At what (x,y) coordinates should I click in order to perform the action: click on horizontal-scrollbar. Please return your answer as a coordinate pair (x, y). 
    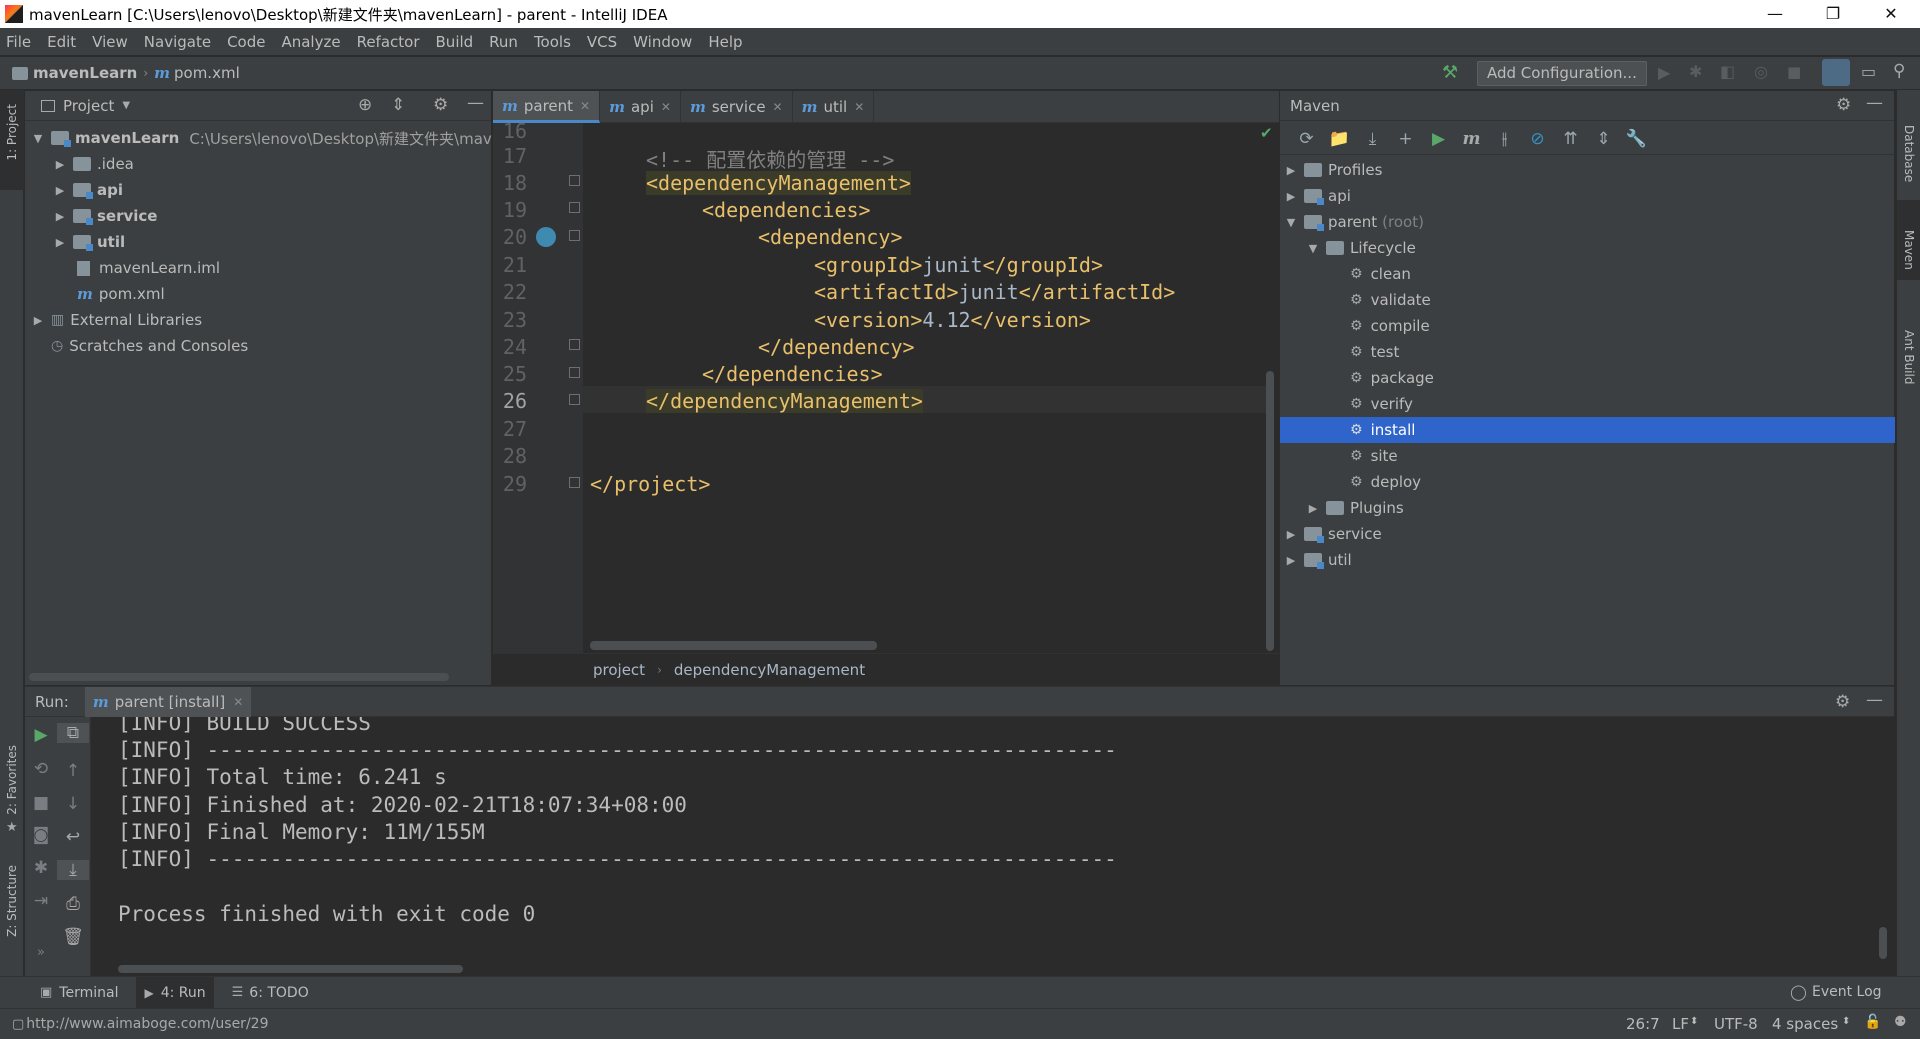
    Looking at the image, I should click on (239, 677).